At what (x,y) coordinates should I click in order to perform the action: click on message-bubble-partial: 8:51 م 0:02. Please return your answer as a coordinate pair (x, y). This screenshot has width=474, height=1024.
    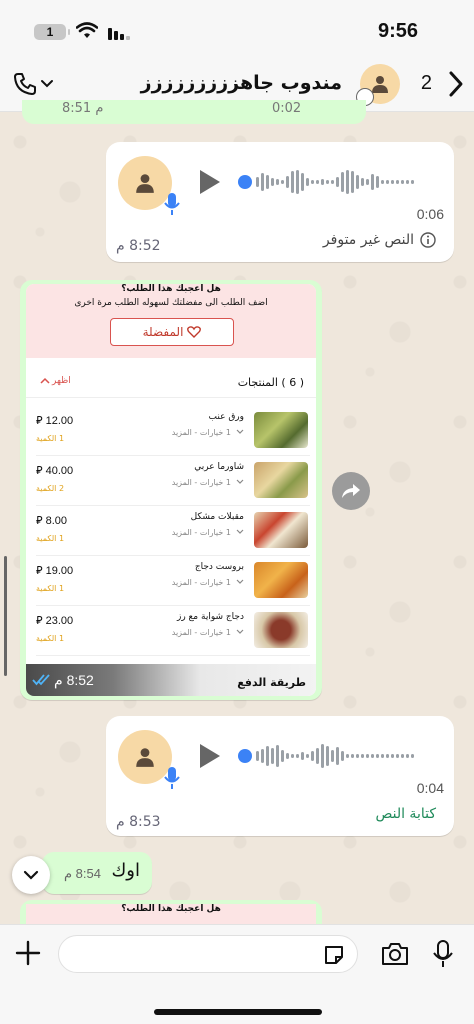
    Looking at the image, I should click on (194, 112).